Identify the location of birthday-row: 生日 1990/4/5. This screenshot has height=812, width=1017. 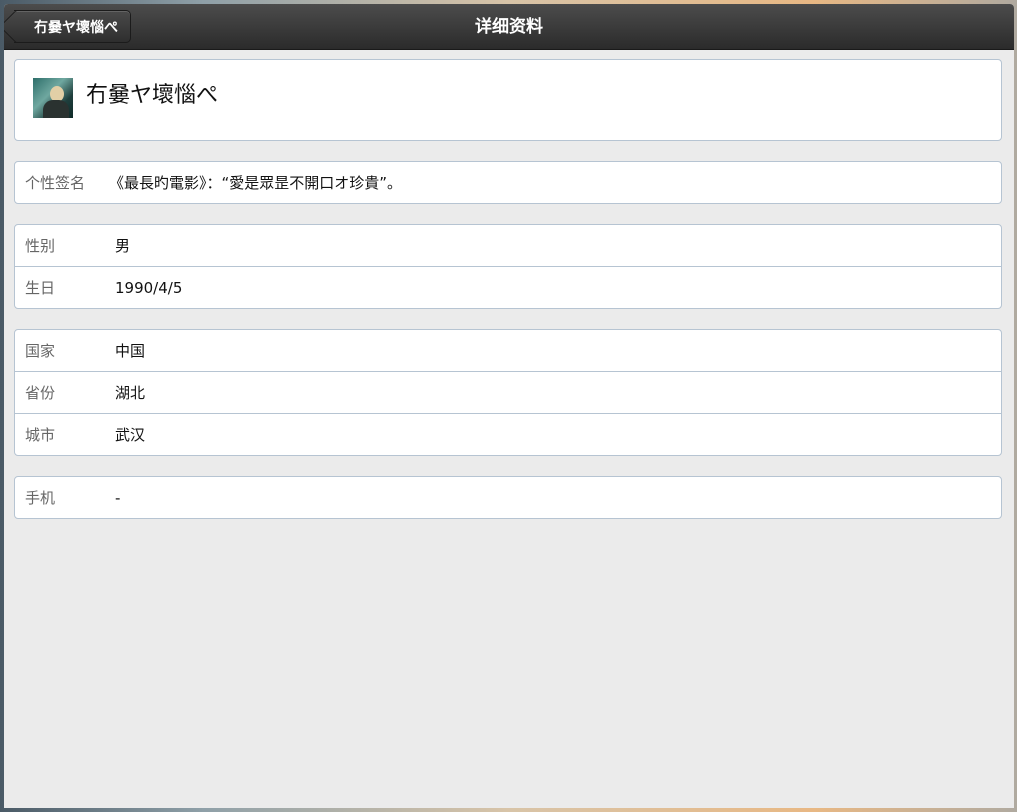
(508, 287).